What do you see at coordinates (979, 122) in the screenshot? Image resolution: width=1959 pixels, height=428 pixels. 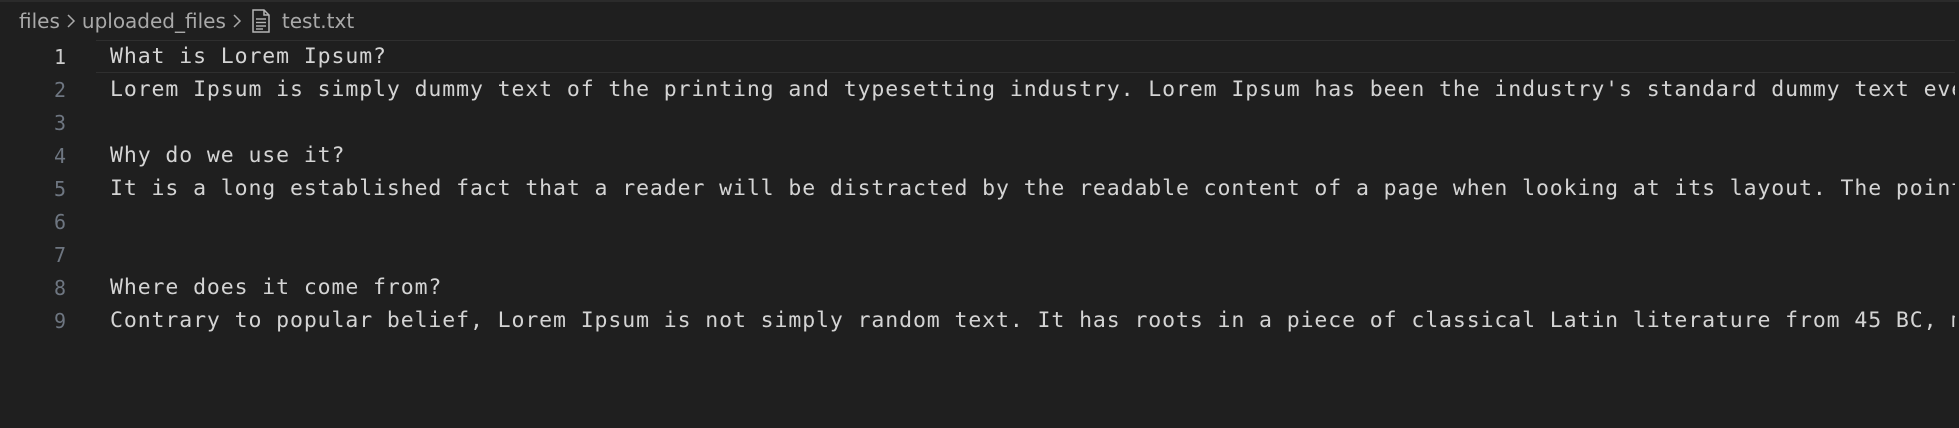 I see `editor-line: 3` at bounding box center [979, 122].